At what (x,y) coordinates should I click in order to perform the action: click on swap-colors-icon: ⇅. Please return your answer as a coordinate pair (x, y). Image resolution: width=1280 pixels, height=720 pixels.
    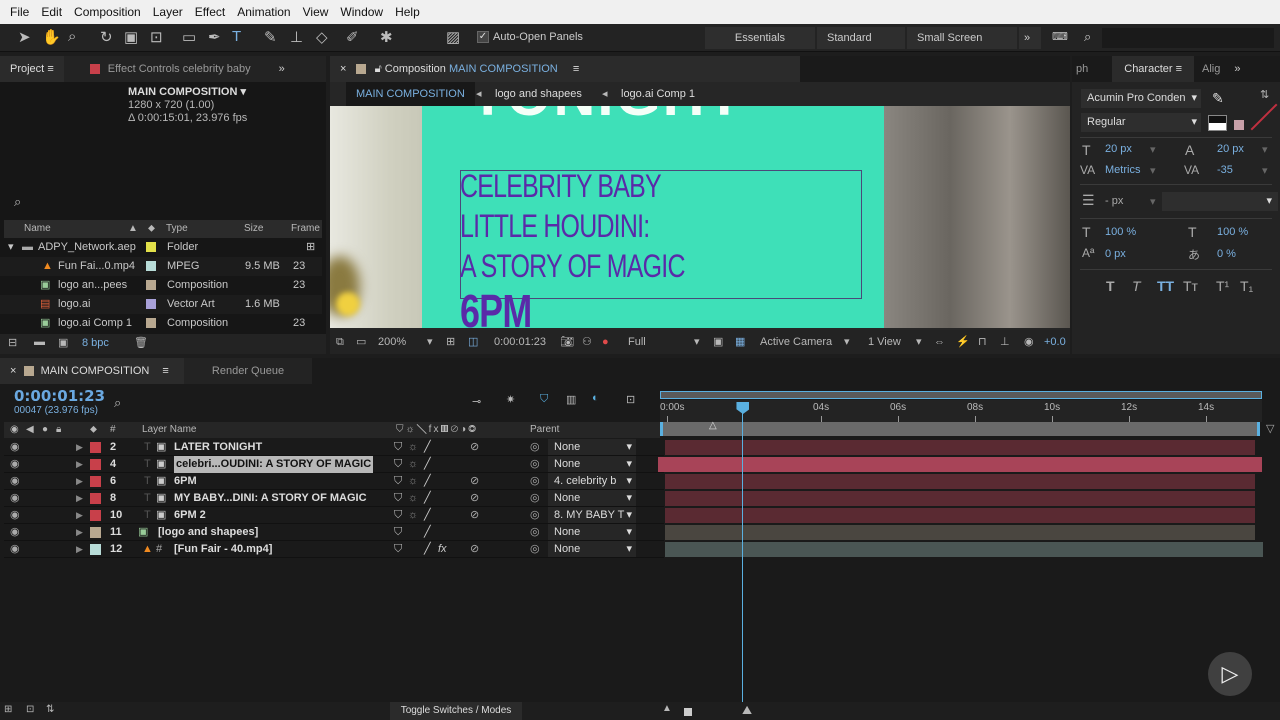
    Looking at the image, I should click on (1264, 94).